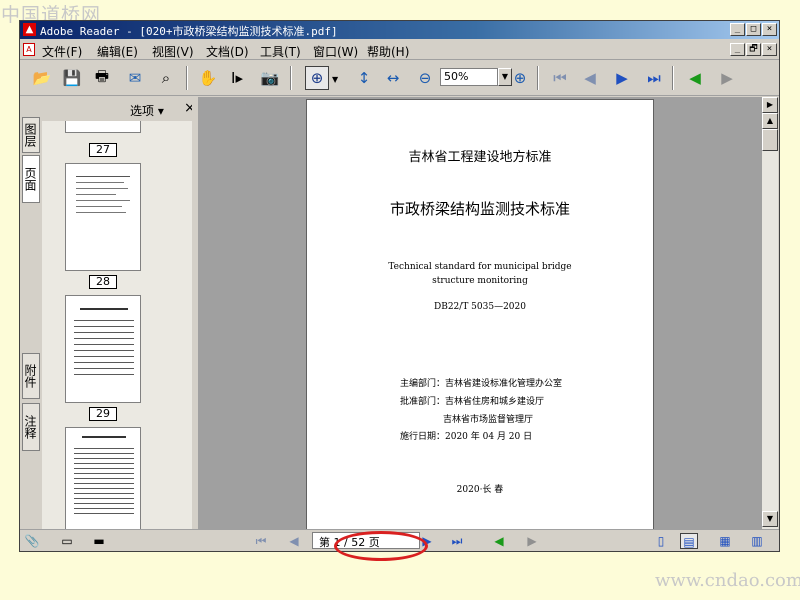 The image size is (800, 600). I want to click on doc-close-button: ×, so click(769, 49).